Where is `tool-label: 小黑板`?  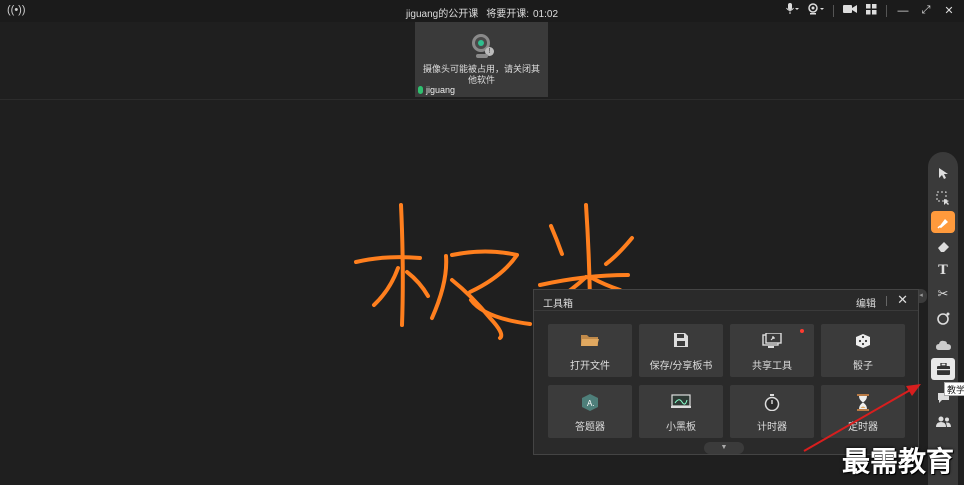
tool-label: 小黑板 is located at coordinates (681, 427).